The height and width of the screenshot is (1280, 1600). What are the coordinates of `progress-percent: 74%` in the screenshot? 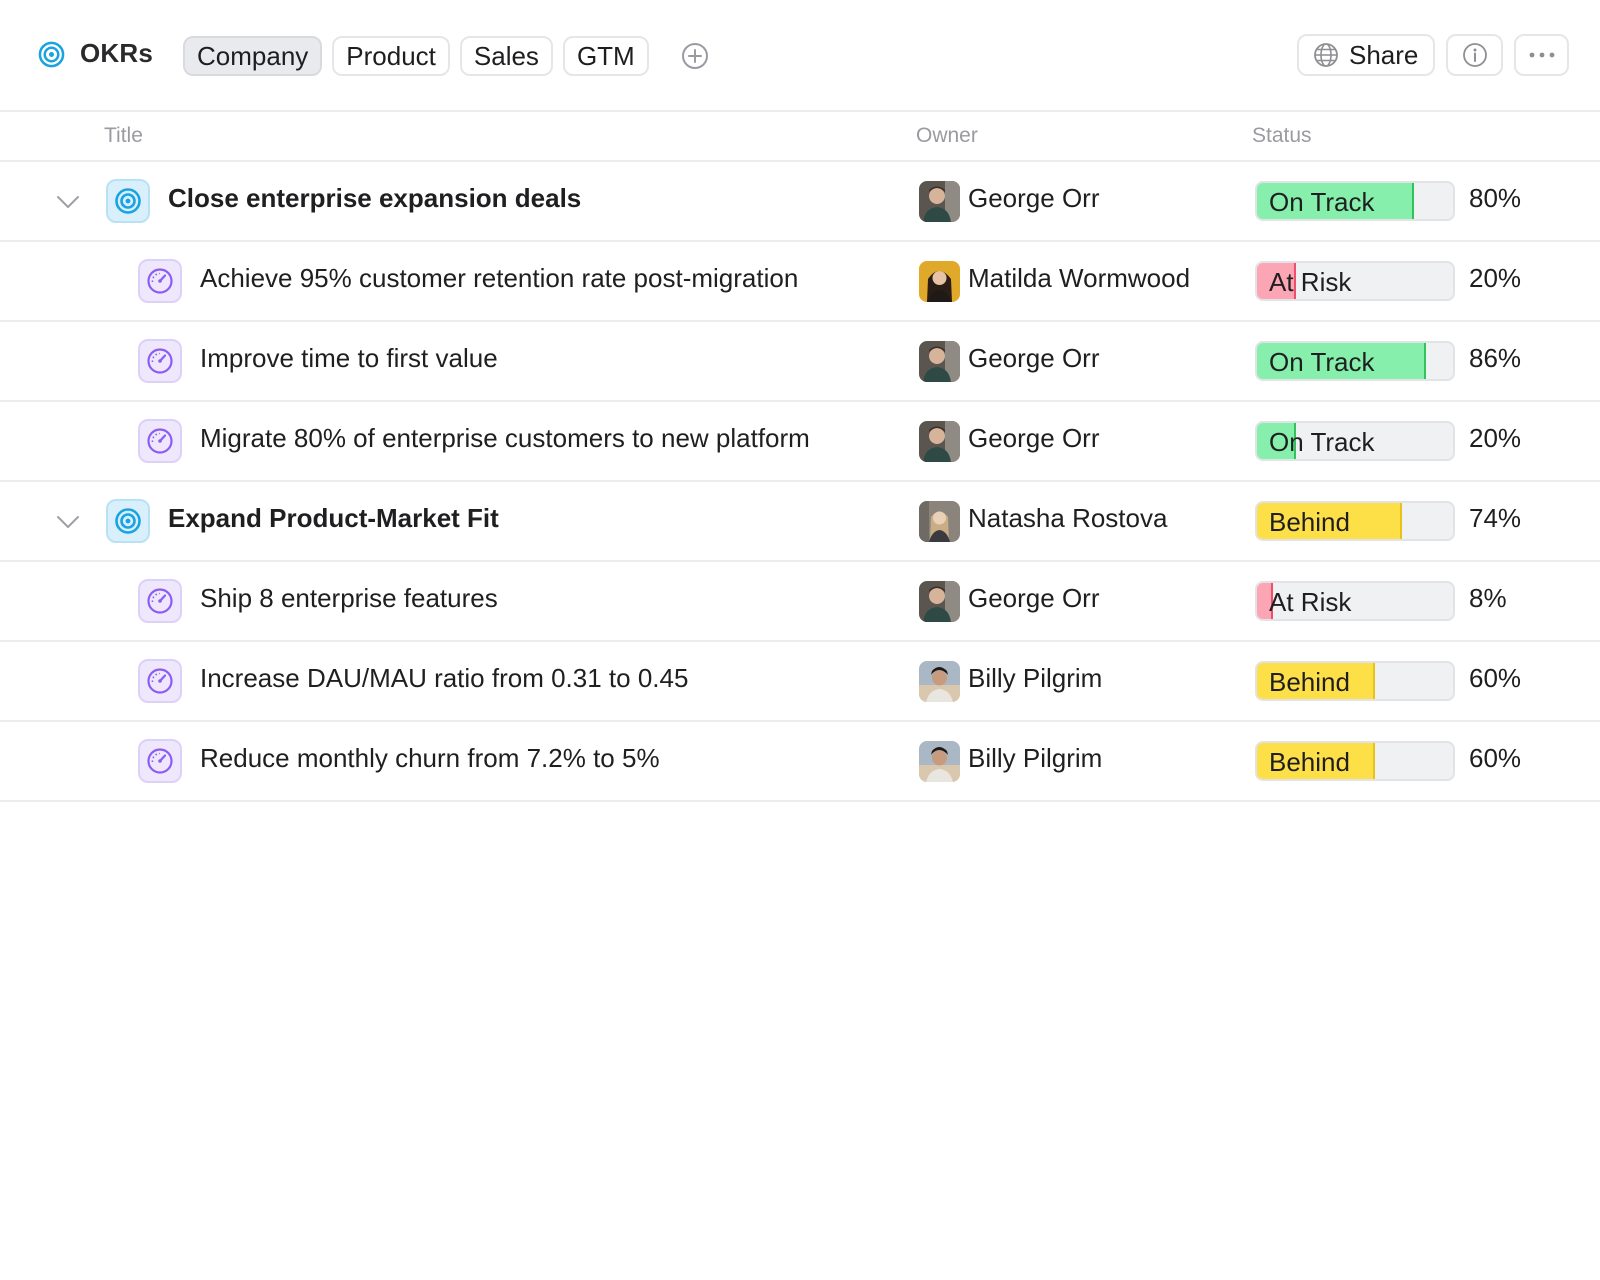 It's located at (1495, 518).